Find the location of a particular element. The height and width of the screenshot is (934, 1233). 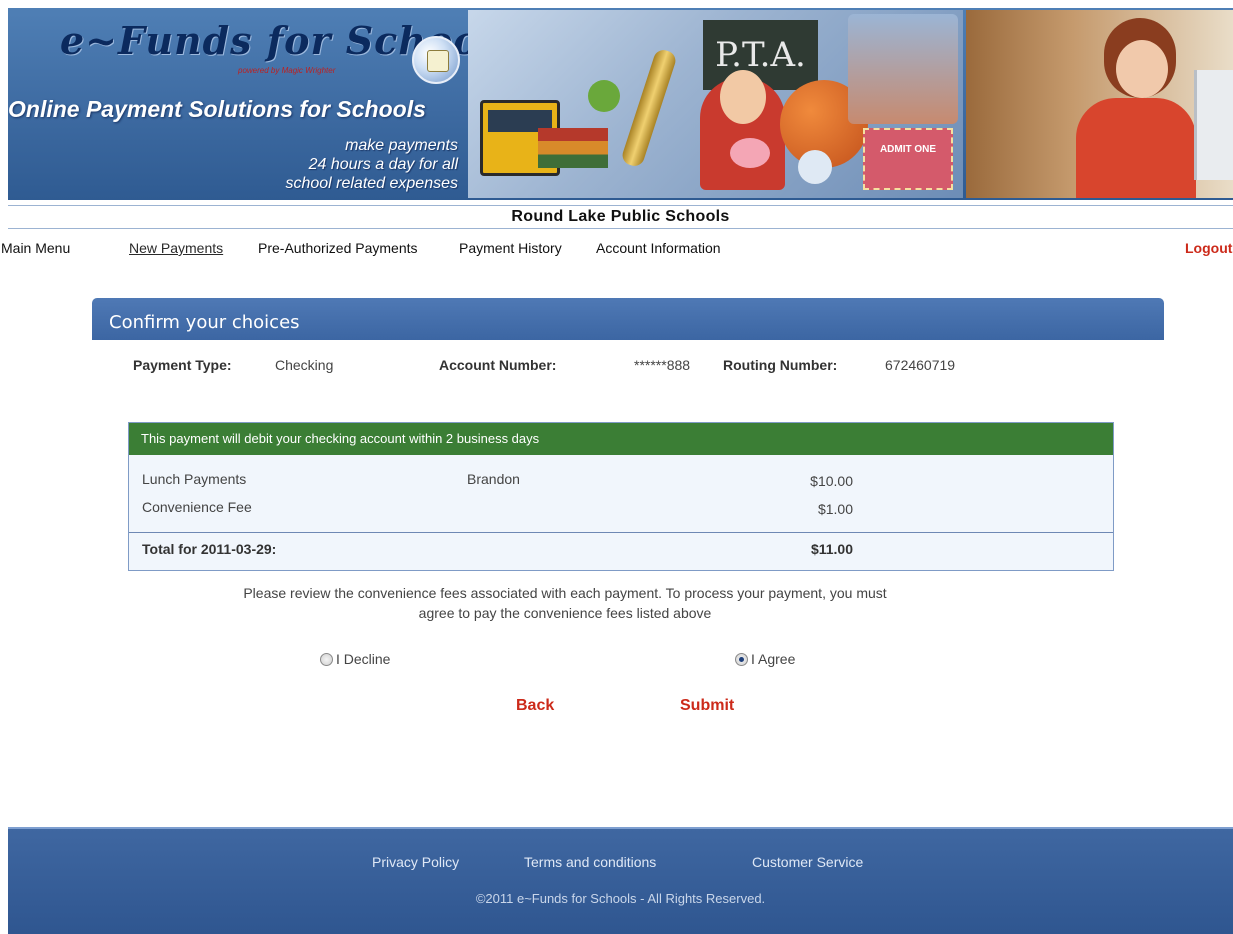

piggy-bank-illustration is located at coordinates (750, 153).